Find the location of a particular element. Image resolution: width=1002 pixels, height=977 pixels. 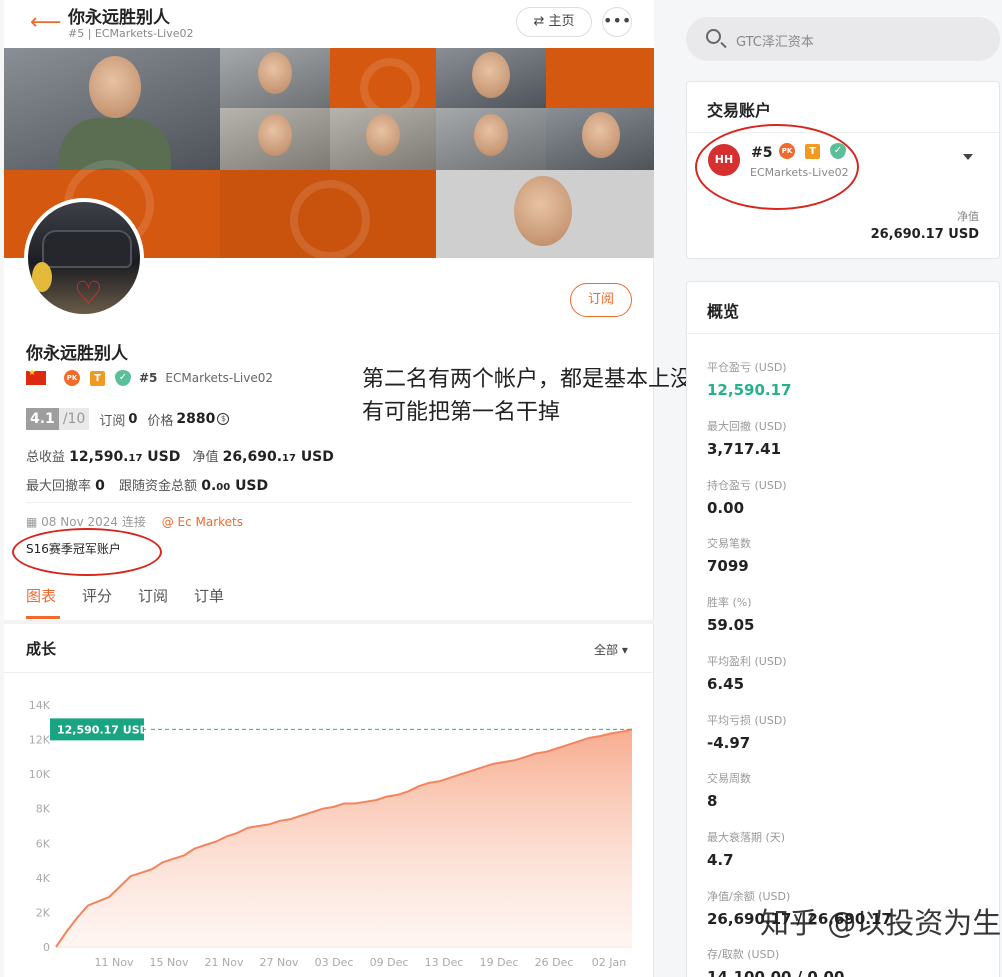

search-bar: GTC泽汇资本 is located at coordinates (843, 39).